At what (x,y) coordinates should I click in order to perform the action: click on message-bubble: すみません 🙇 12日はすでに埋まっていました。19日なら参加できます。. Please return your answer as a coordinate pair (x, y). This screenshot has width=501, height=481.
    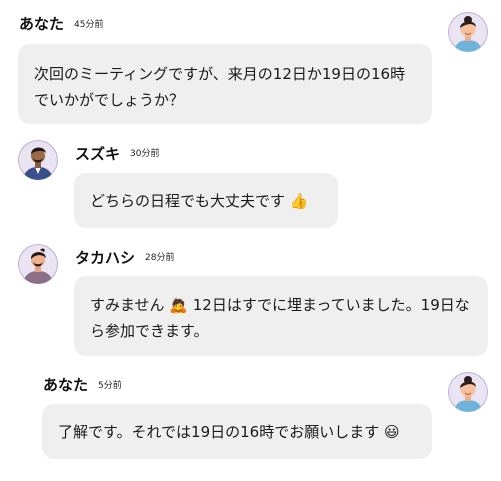
    Looking at the image, I should click on (281, 316).